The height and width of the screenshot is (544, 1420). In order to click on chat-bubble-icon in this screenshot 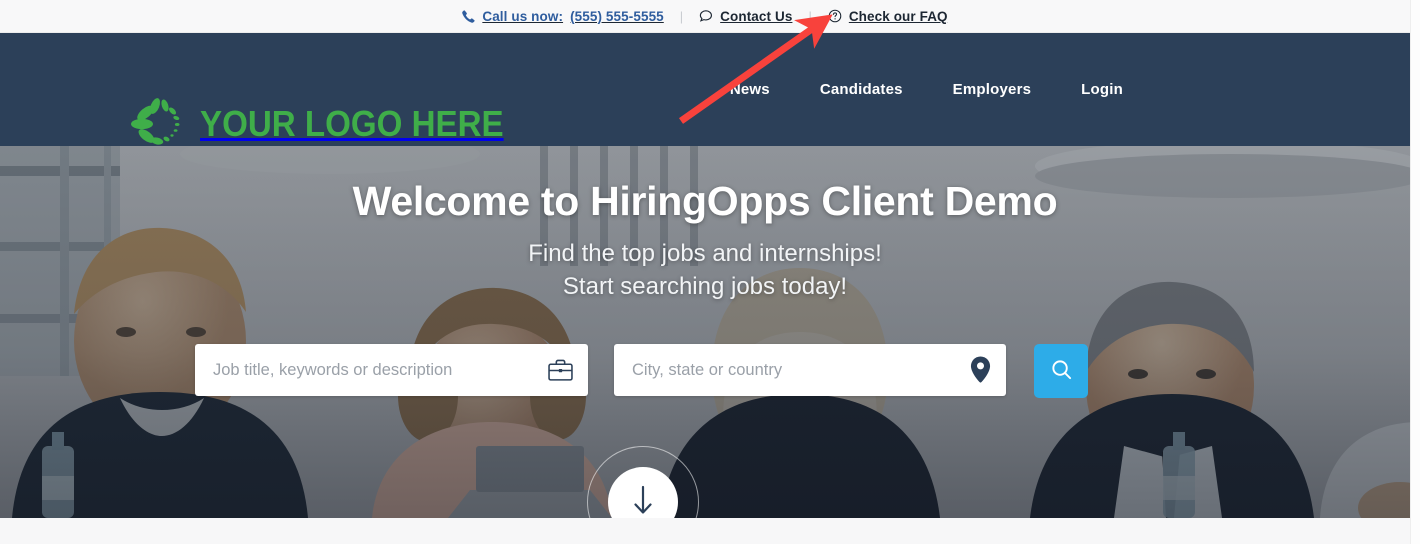, I will do `click(706, 16)`.